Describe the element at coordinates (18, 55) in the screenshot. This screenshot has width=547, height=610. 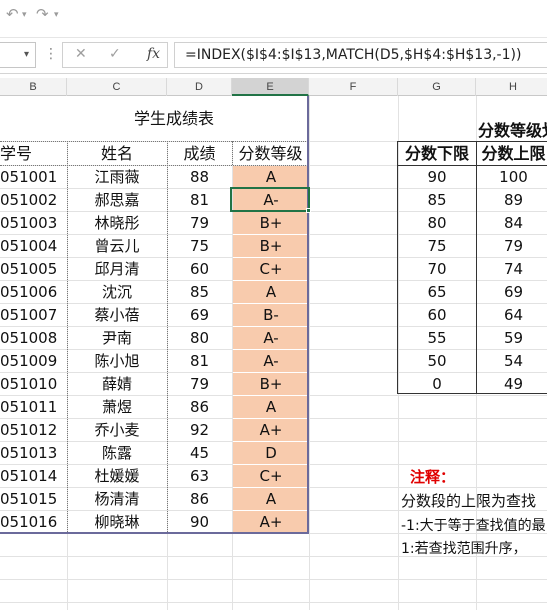
I see `name-box: ▾` at that location.